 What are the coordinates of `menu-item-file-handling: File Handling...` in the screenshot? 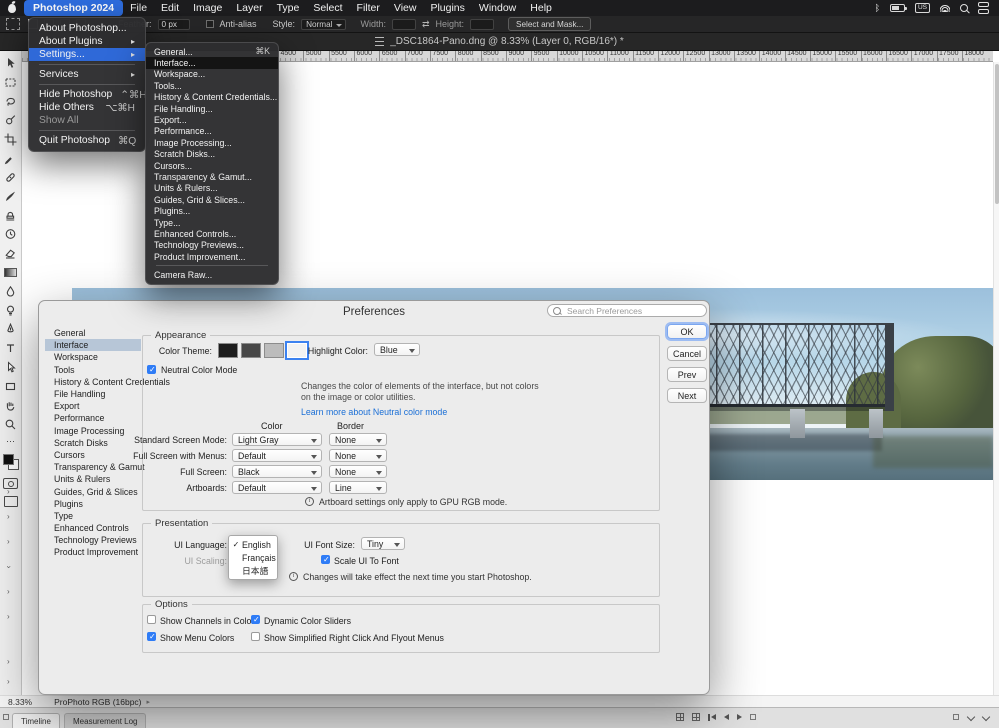 It's located at (212, 108).